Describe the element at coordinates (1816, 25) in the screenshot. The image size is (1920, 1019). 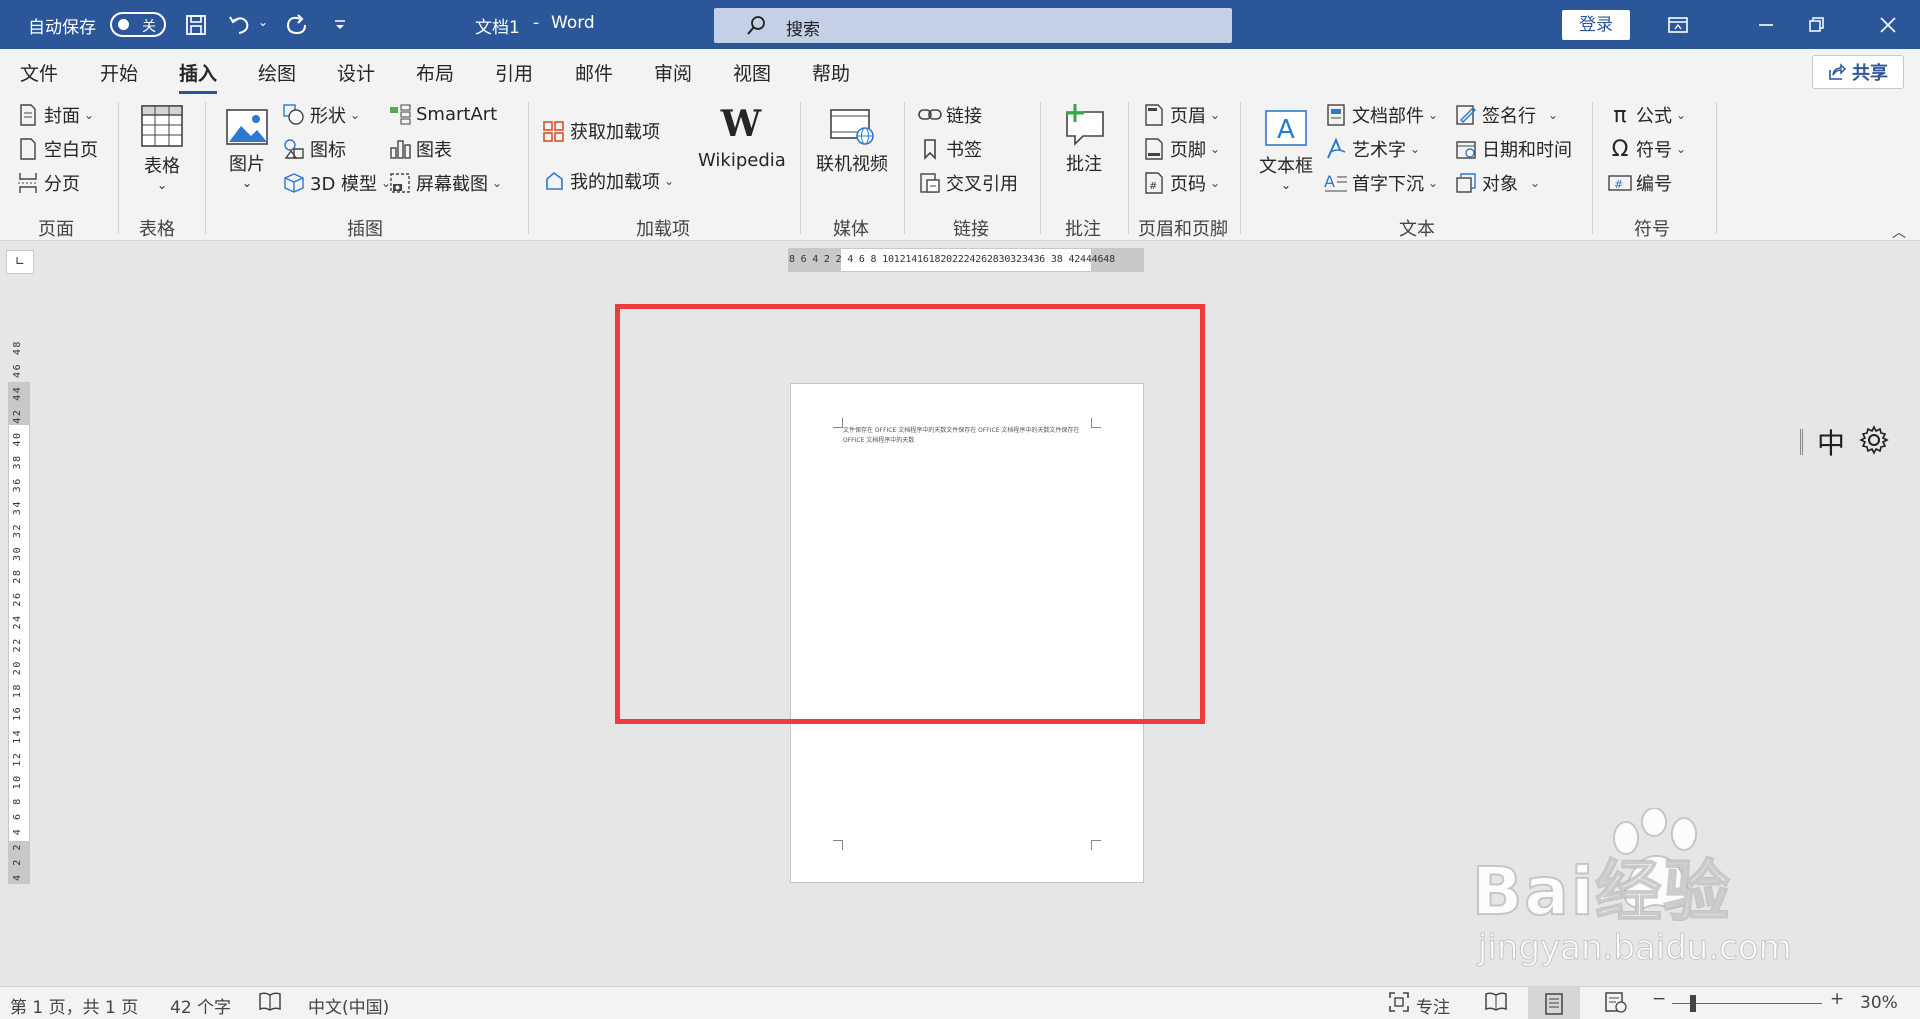
I see `restore-icon` at that location.